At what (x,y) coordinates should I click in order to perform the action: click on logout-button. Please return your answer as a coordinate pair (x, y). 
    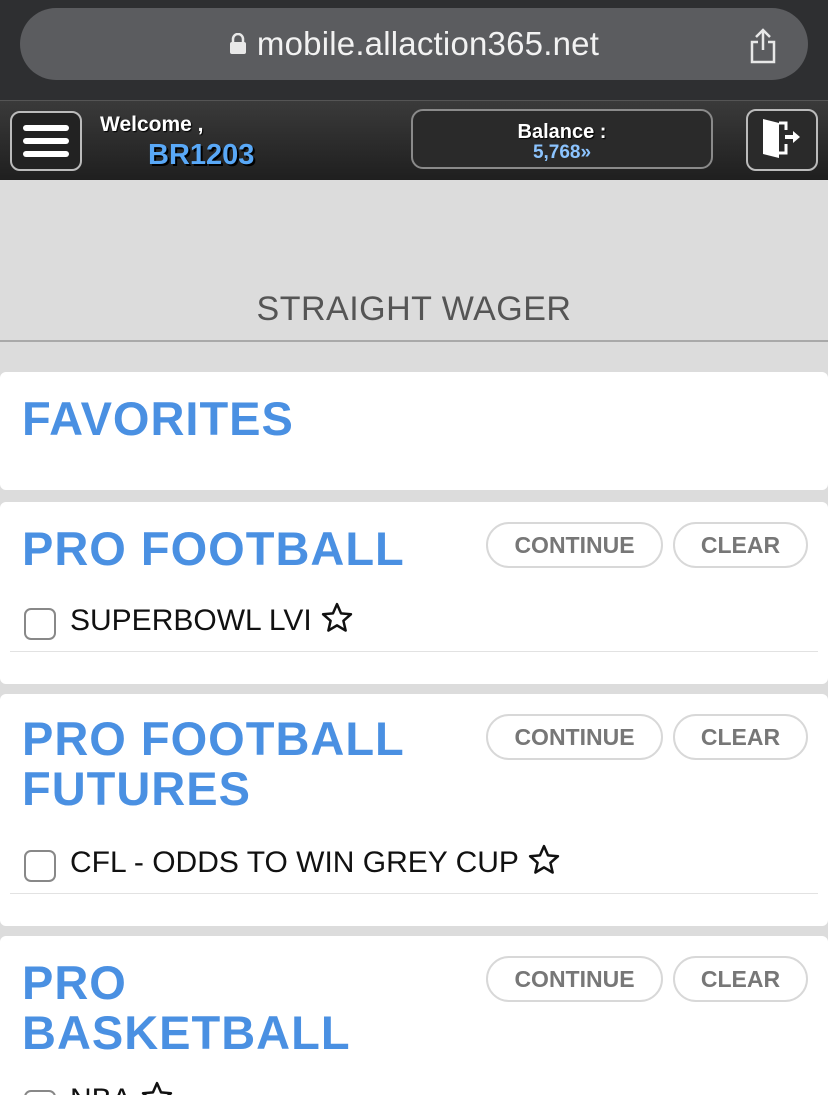
    Looking at the image, I should click on (782, 140).